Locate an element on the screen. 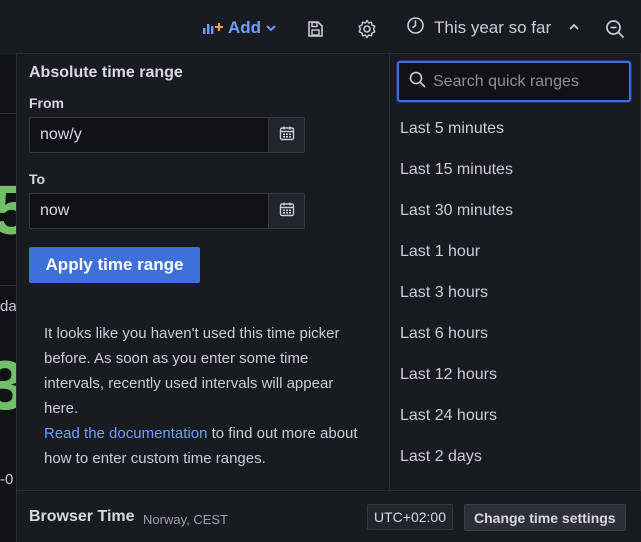  utc-offset-badge: UTC+02:00 is located at coordinates (410, 517).